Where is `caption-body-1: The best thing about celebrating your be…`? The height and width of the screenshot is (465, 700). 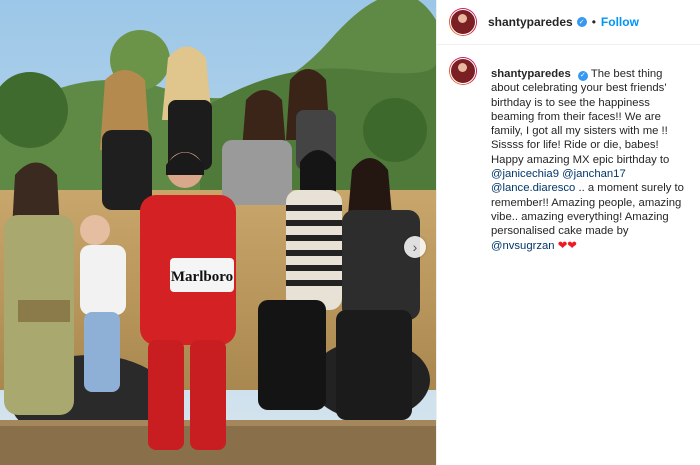 caption-body-1: The best thing about celebrating your be… is located at coordinates (580, 117).